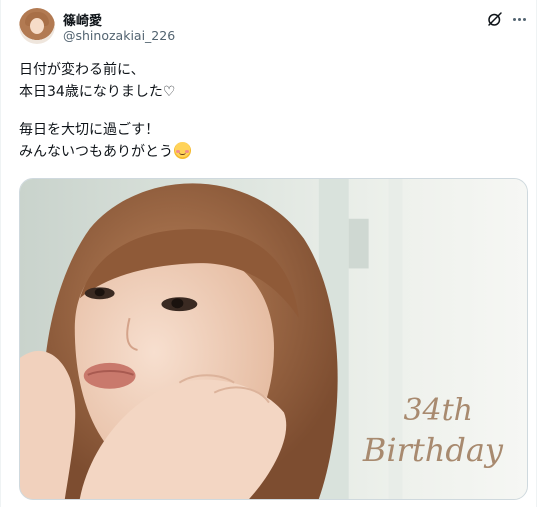 This screenshot has height=507, width=537. Describe the element at coordinates (495, 19) in the screenshot. I see `grok-icon` at that location.